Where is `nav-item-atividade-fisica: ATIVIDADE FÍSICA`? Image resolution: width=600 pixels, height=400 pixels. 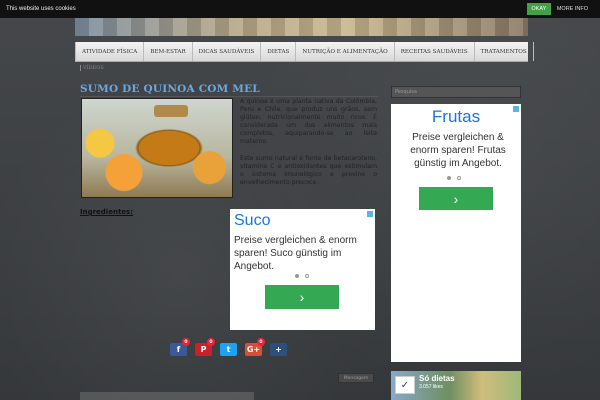 nav-item-atividade-fisica: ATIVIDADE FÍSICA is located at coordinates (110, 51).